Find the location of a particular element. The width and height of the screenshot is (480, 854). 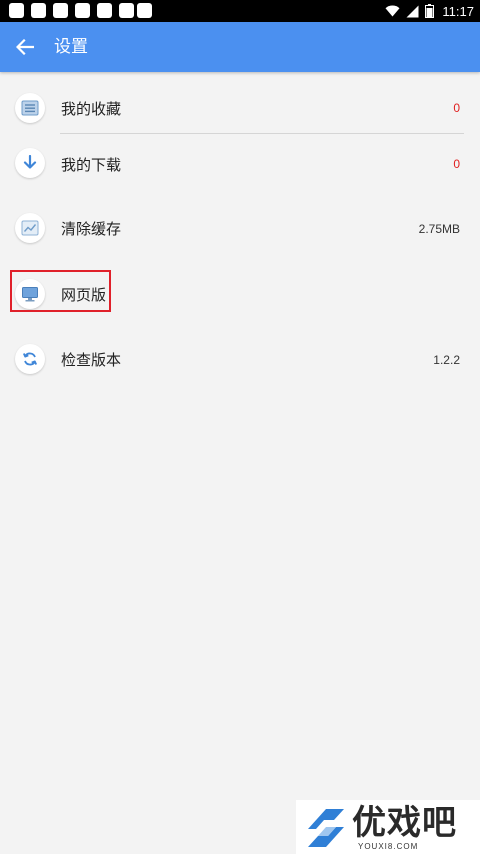

refresh-icon-badge is located at coordinates (30, 359).